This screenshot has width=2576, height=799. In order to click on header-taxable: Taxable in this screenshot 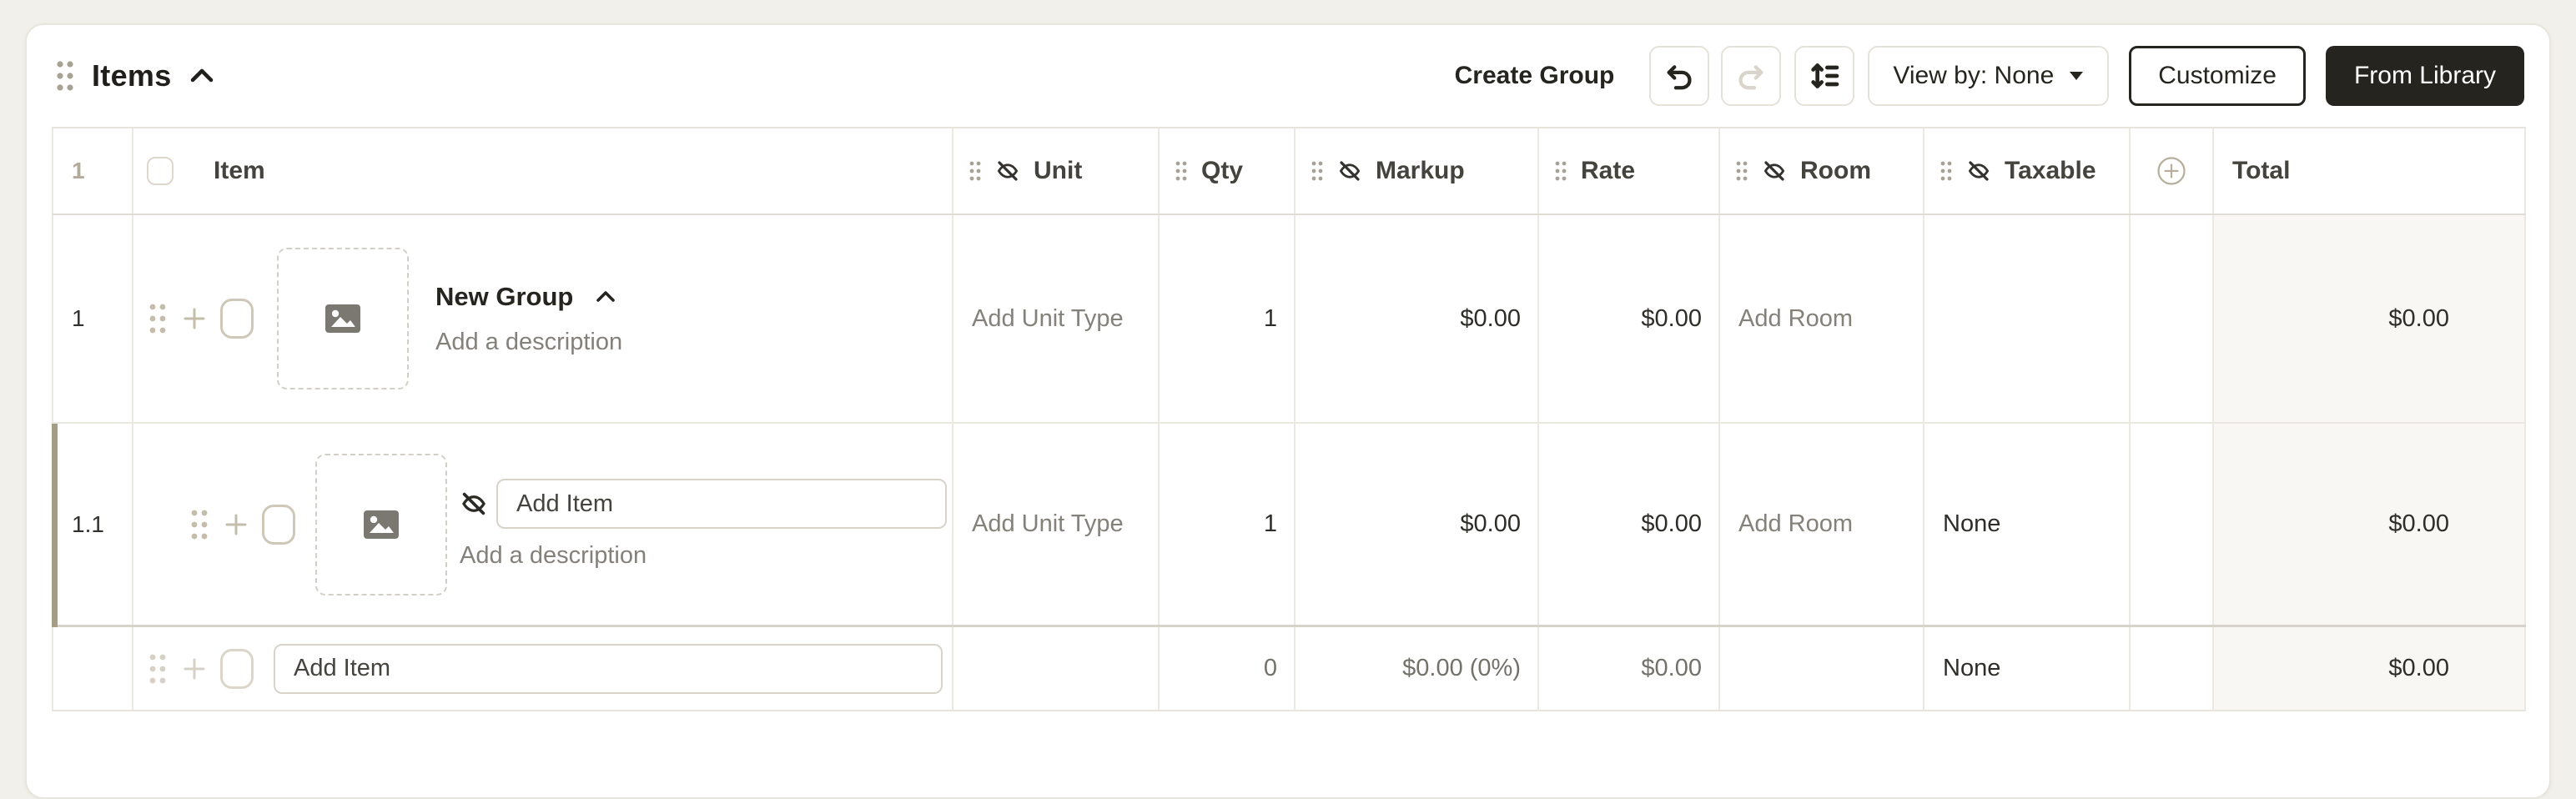, I will do `click(2027, 171)`.